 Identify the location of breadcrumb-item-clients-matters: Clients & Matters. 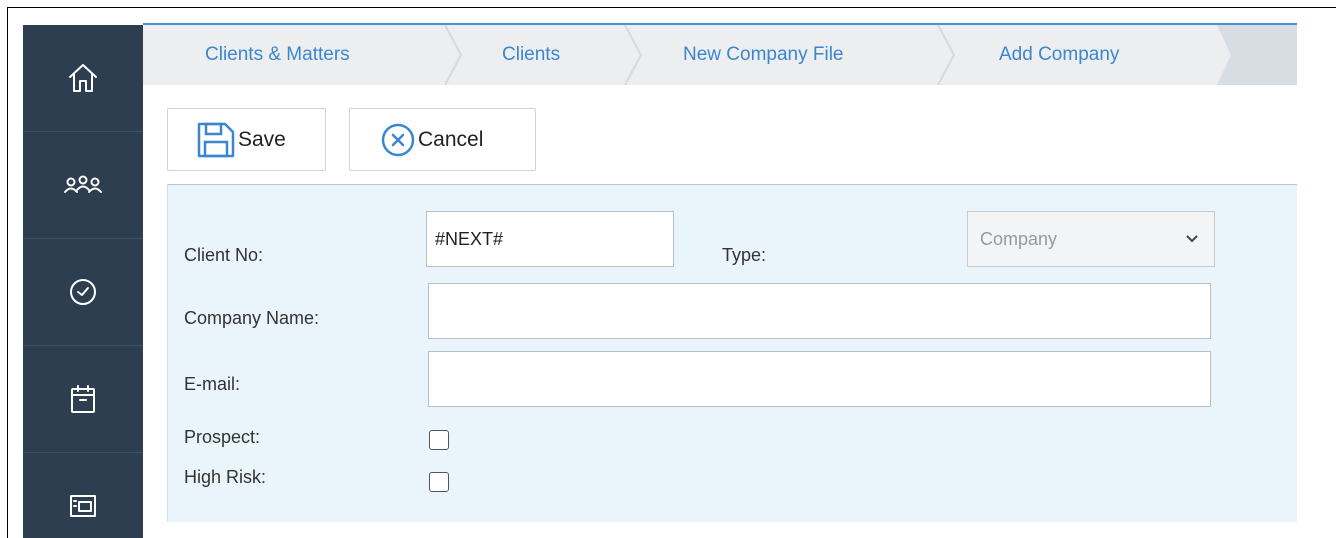
(277, 55).